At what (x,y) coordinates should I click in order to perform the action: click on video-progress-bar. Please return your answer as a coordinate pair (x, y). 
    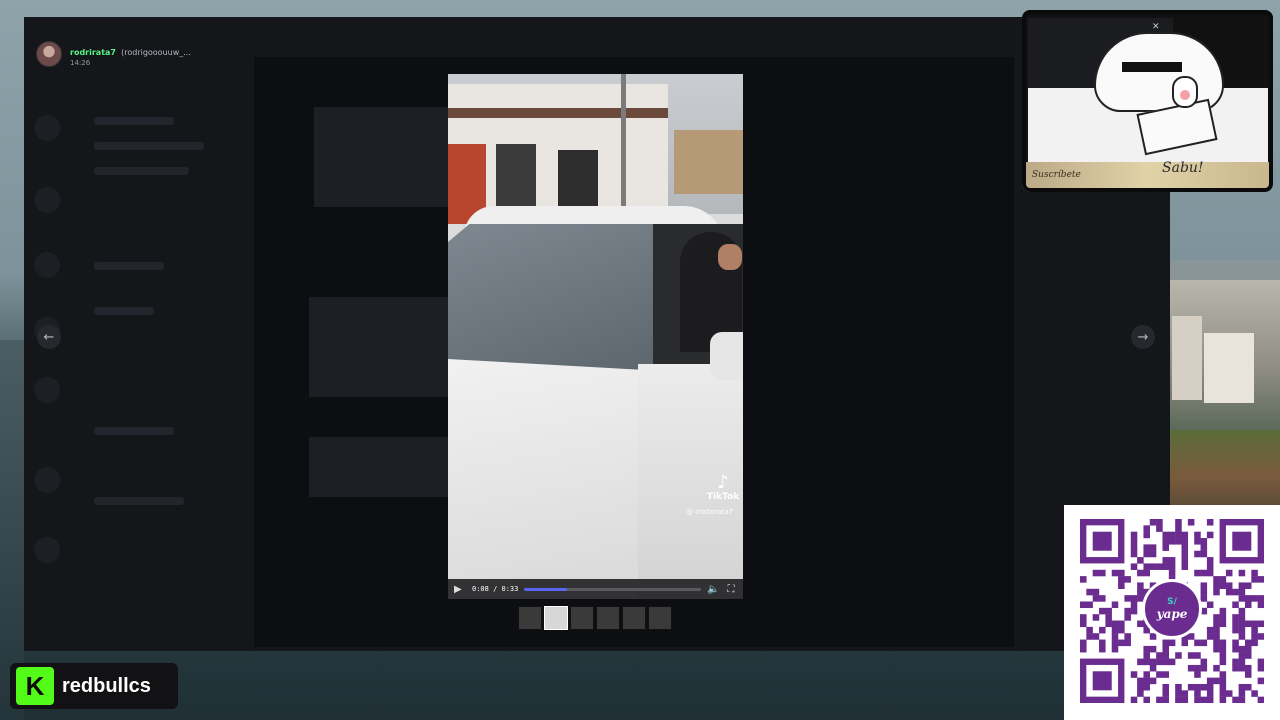
    Looking at the image, I should click on (612, 589).